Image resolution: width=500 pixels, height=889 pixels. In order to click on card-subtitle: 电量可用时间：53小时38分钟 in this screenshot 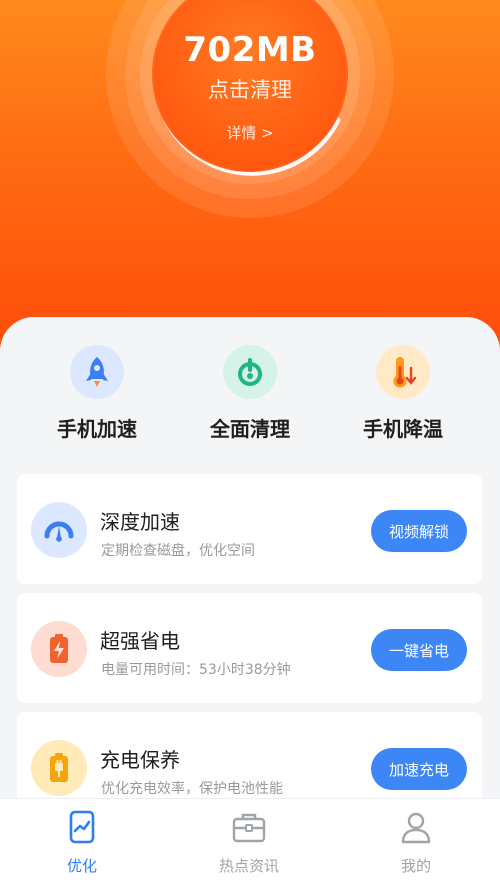, I will do `click(196, 670)`.